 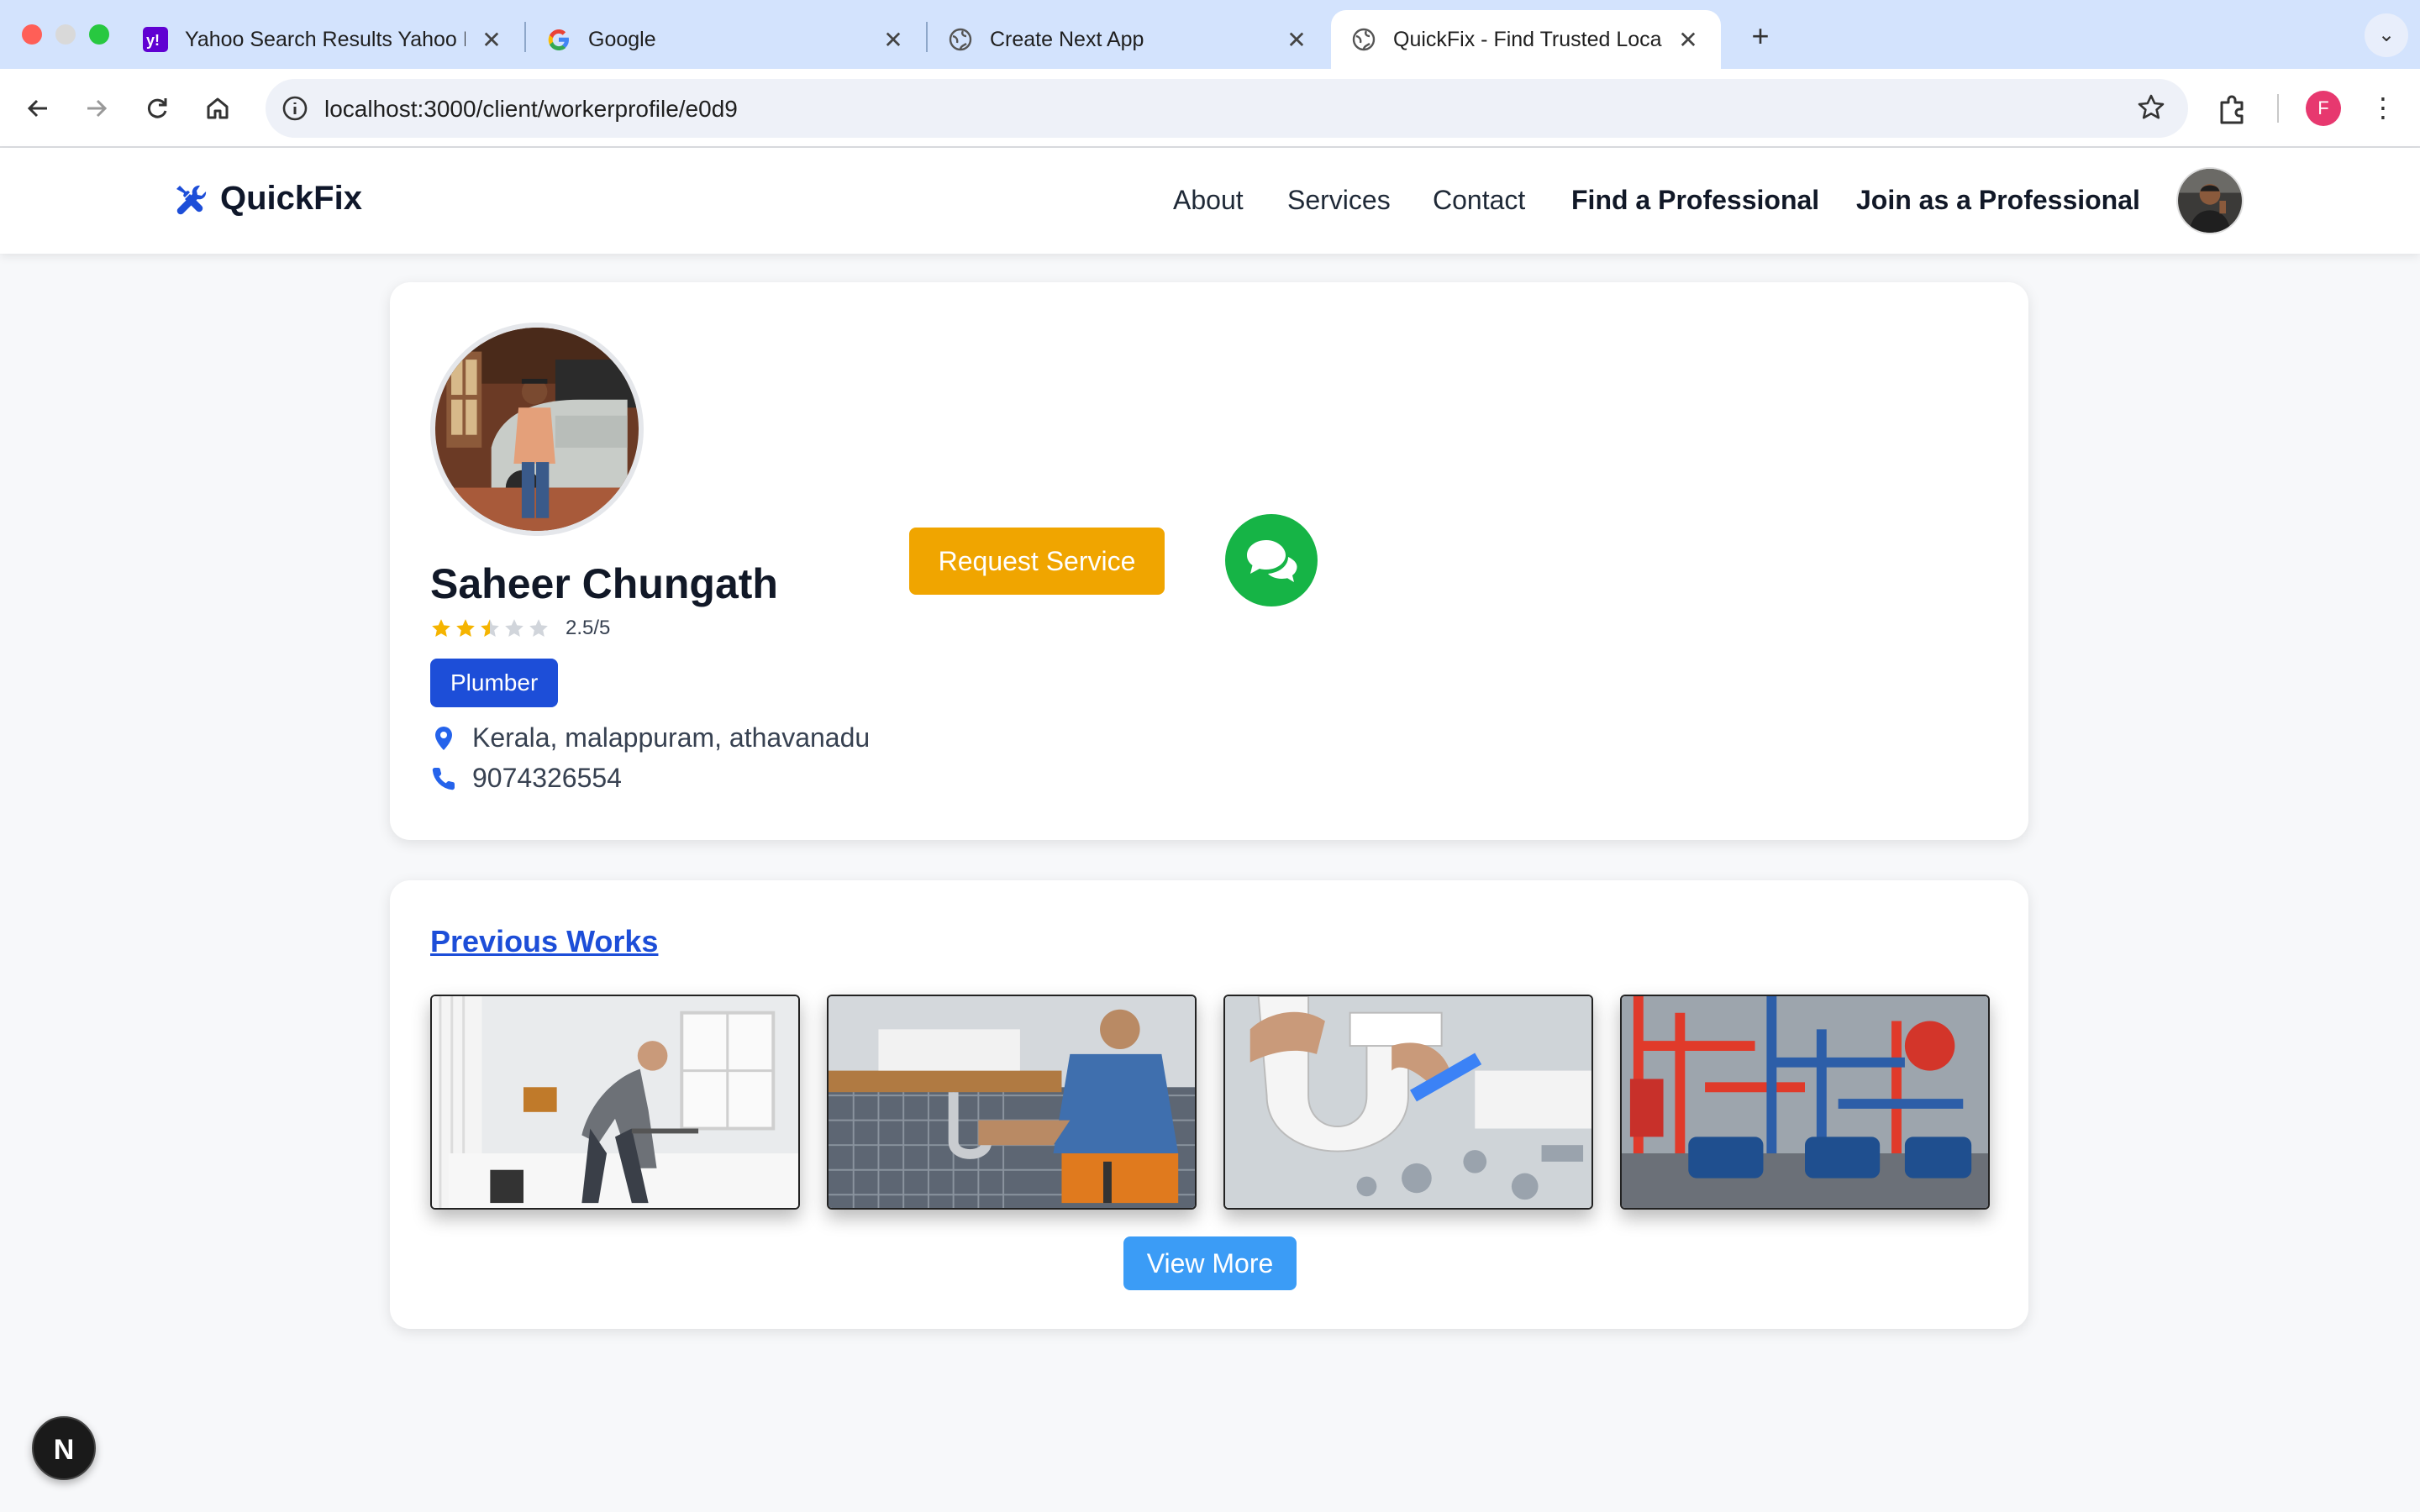 I want to click on google-icon, so click(x=558, y=39).